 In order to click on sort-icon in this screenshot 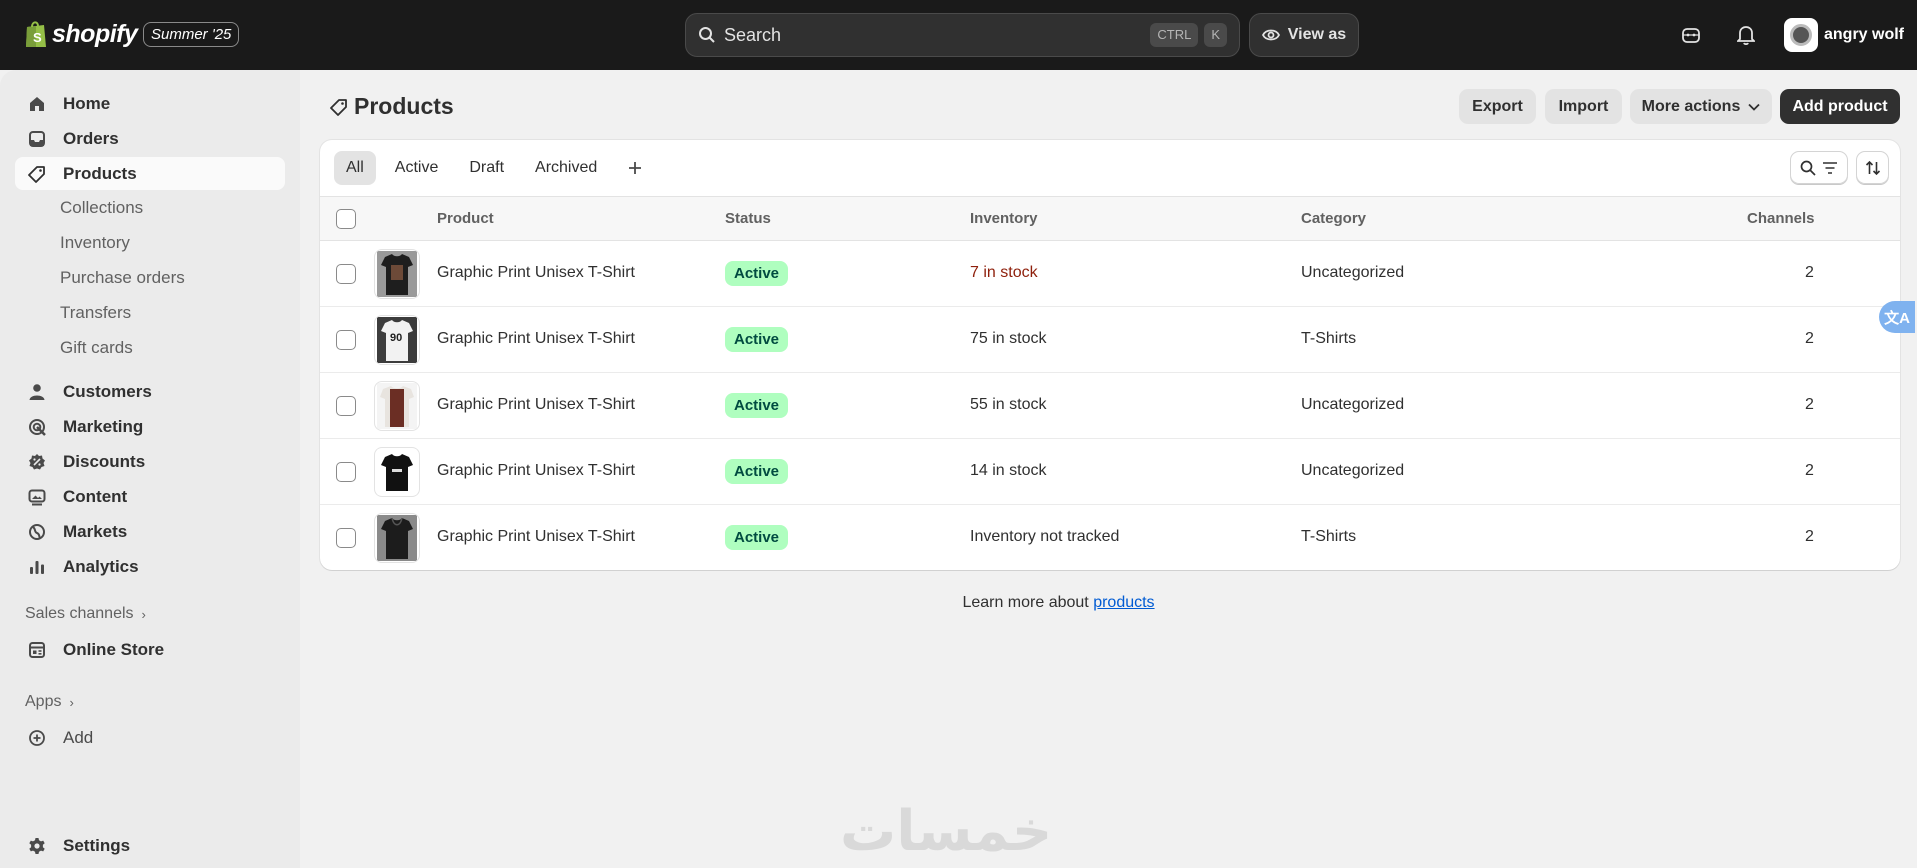, I will do `click(1872, 167)`.